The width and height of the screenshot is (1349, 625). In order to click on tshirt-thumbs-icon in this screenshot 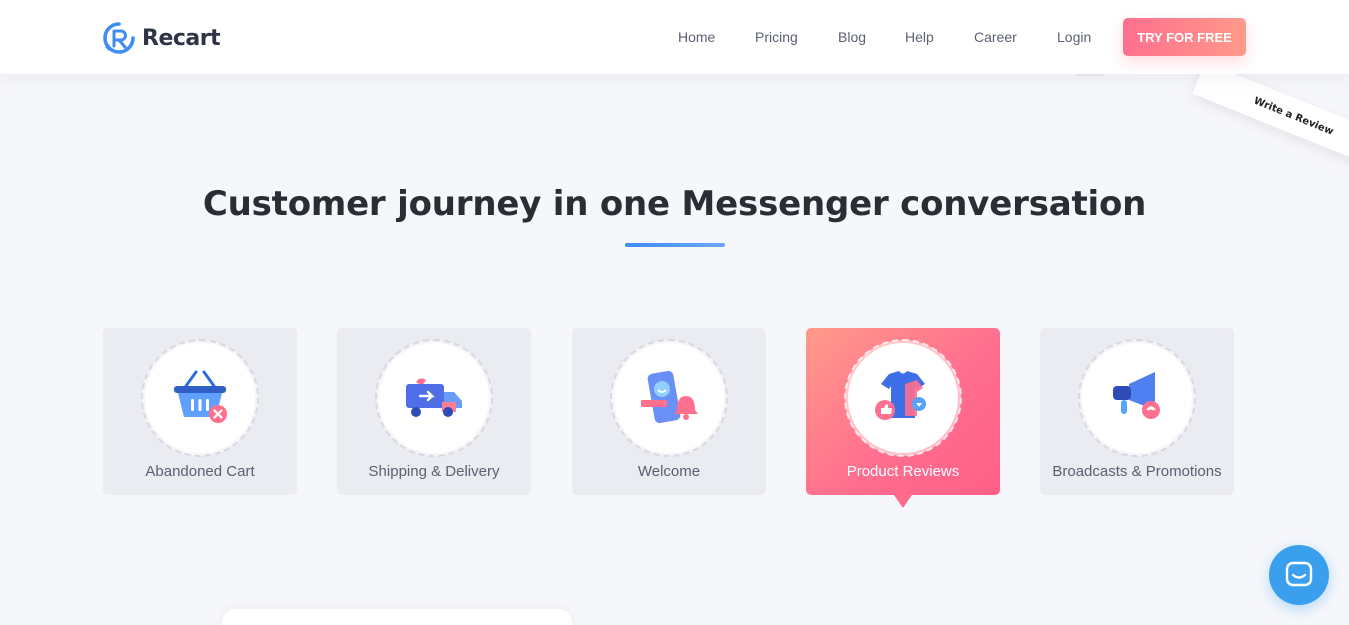, I will do `click(900, 395)`.